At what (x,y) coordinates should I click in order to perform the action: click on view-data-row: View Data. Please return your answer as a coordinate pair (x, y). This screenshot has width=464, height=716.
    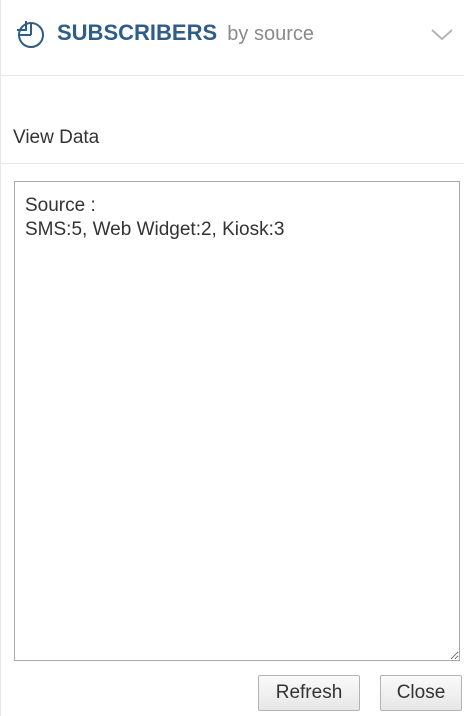
    Looking at the image, I should click on (232, 120).